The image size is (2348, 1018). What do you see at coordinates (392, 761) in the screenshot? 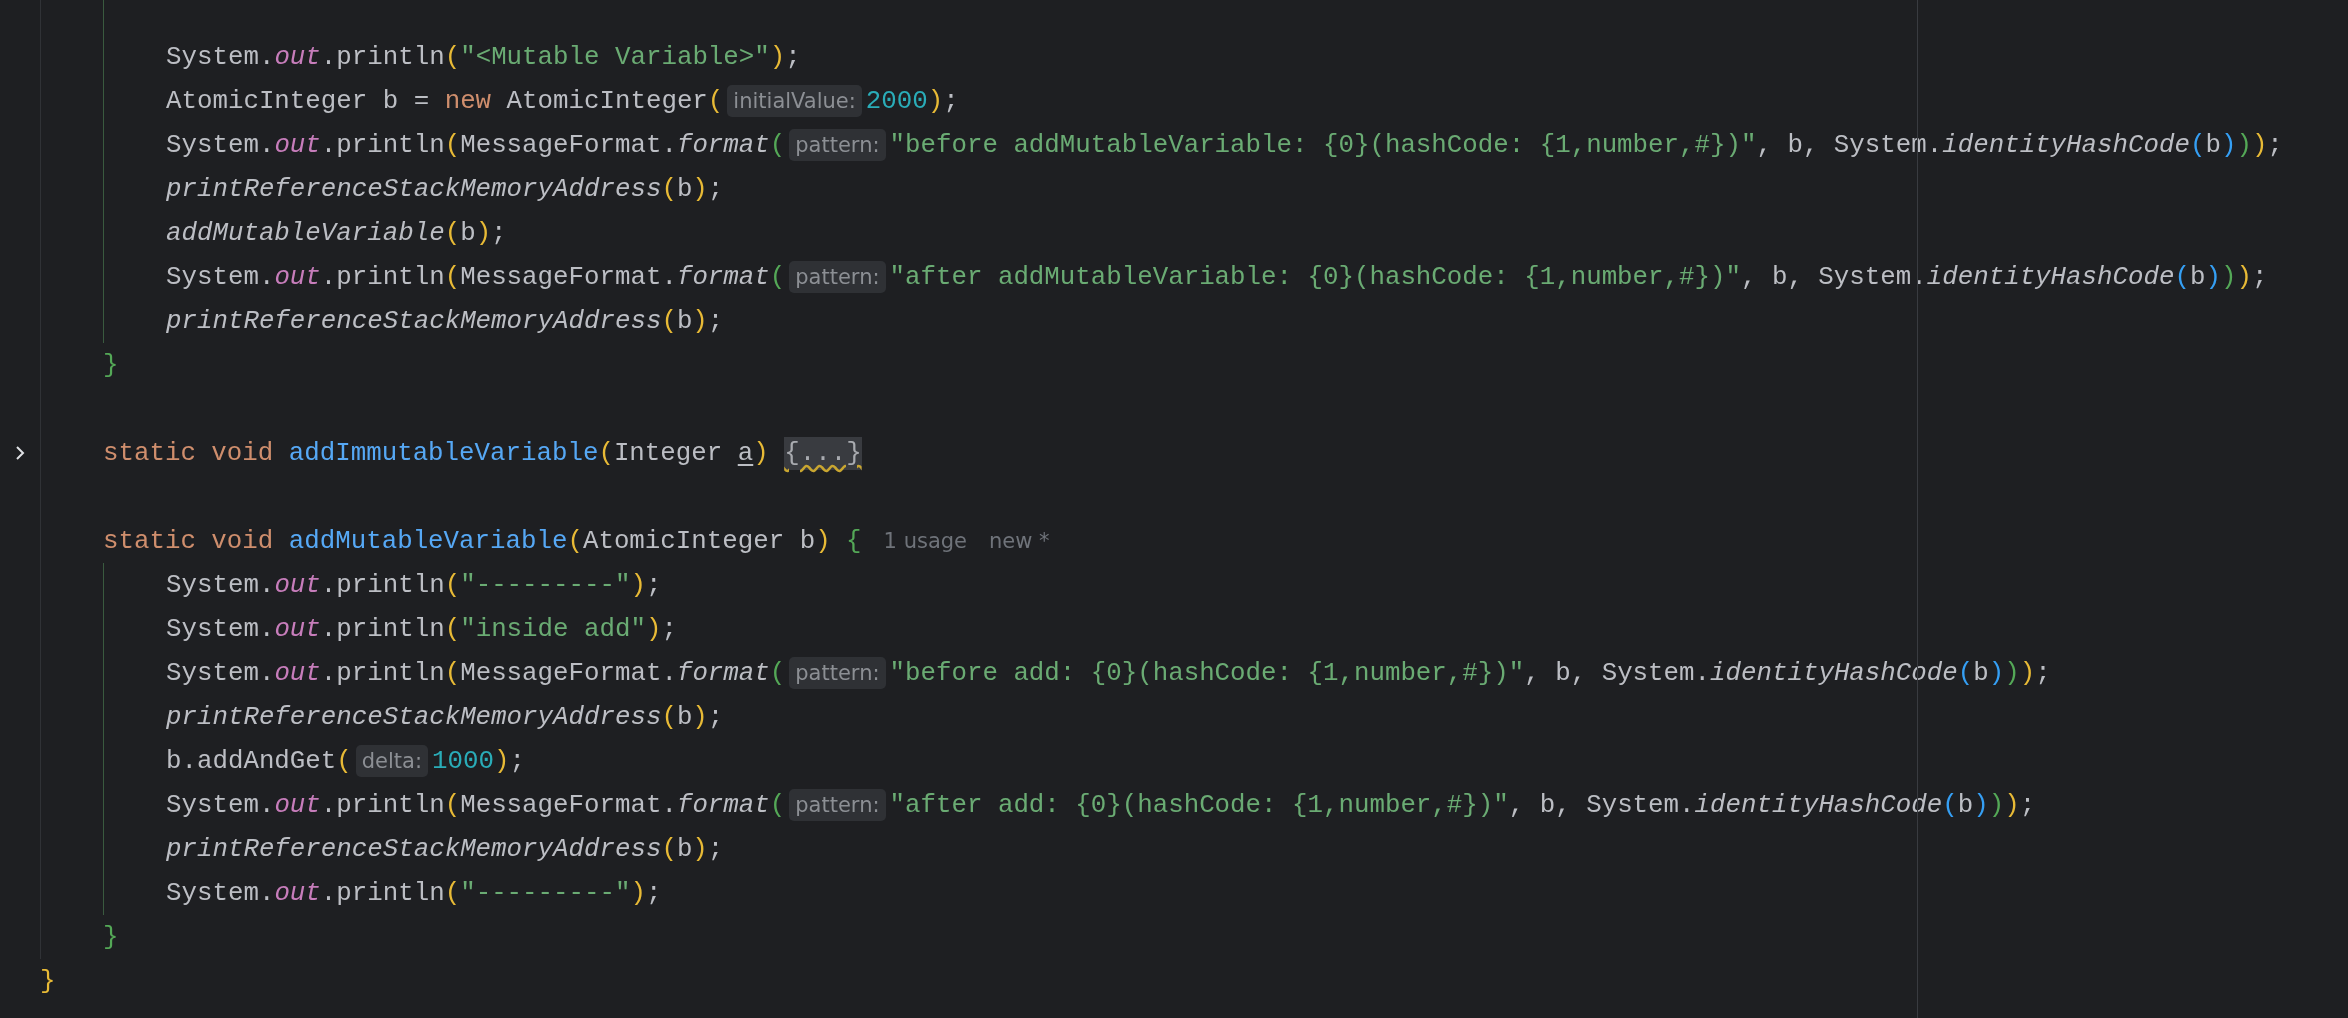
I see `parameter-hint: delta:` at bounding box center [392, 761].